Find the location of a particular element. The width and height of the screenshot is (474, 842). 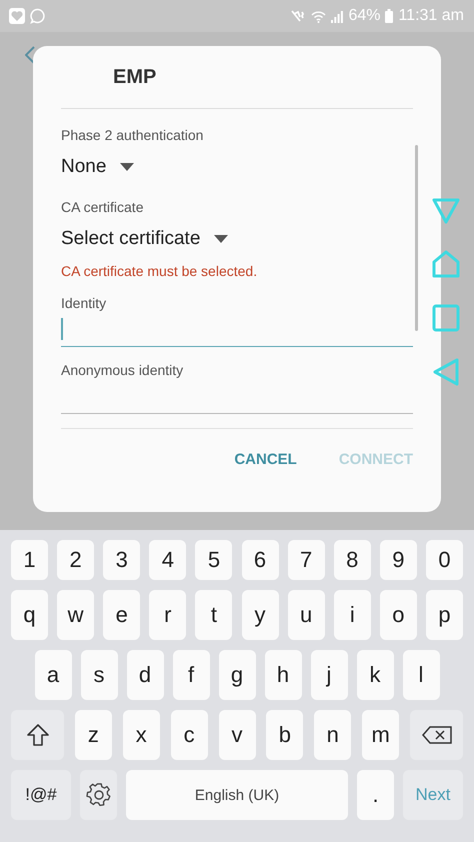

field-label: CA certificate is located at coordinates (102, 207).